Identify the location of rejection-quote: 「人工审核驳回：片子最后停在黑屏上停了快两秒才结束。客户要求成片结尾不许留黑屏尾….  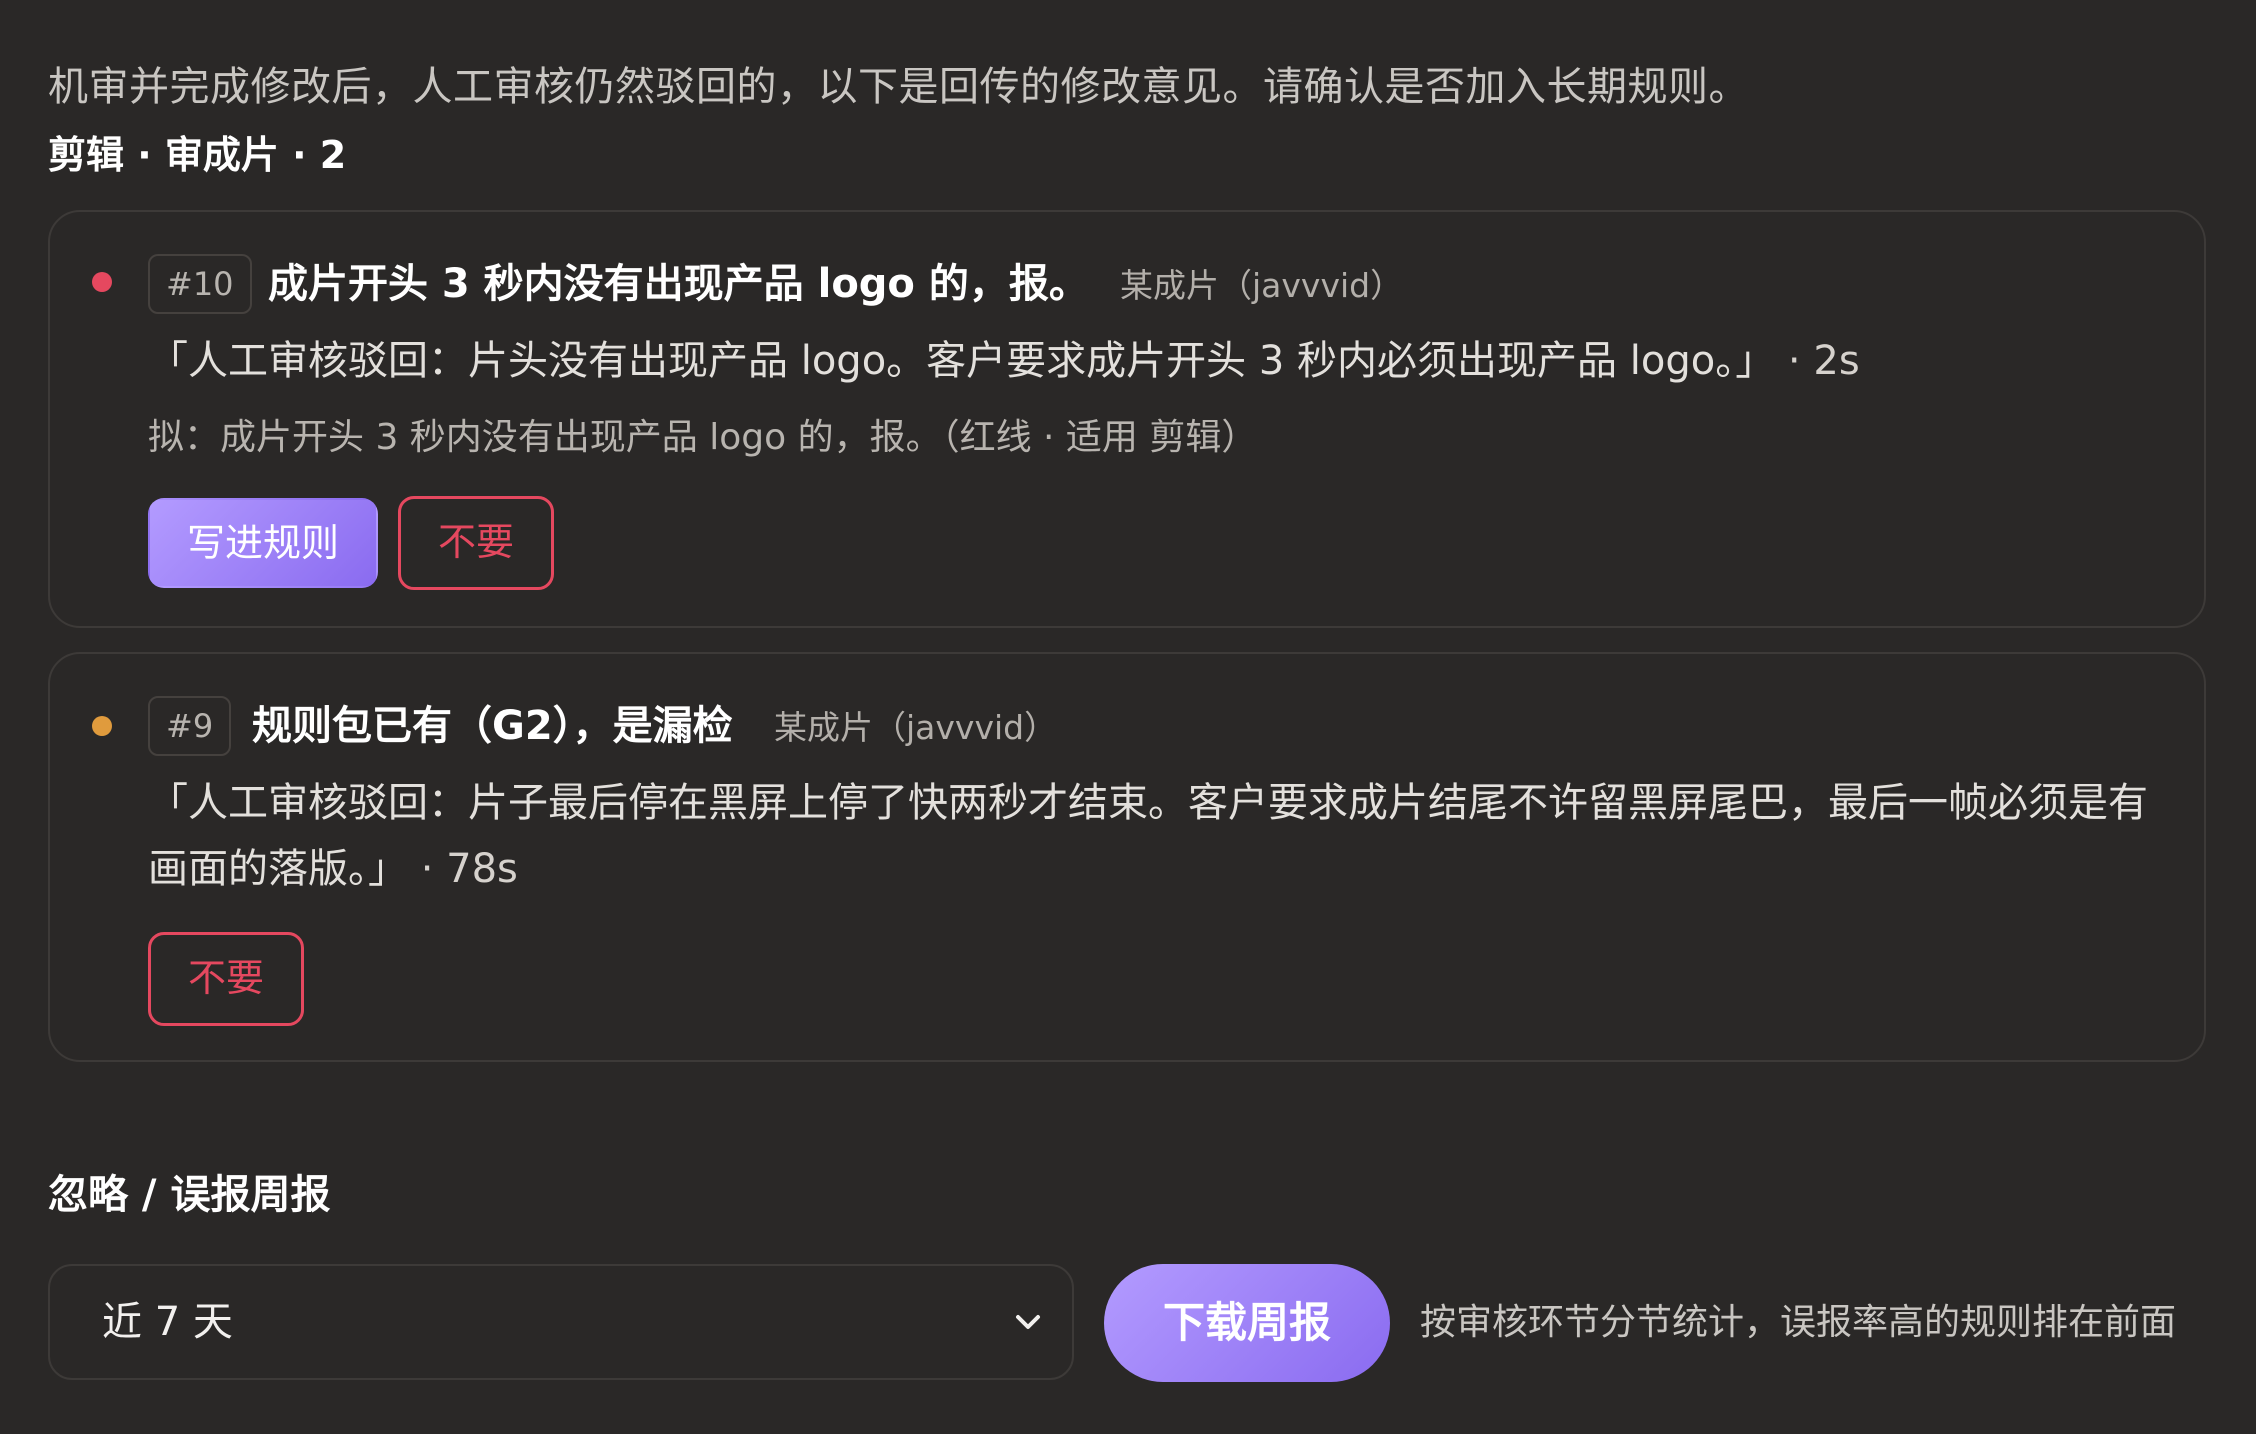
(1153, 836).